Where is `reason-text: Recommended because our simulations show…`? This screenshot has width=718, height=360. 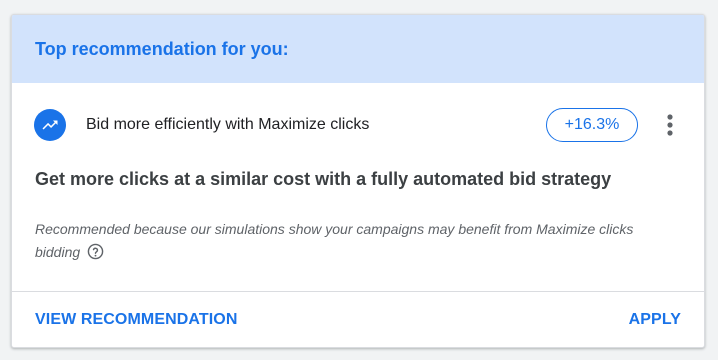 reason-text: Recommended because our simulations show… is located at coordinates (334, 240).